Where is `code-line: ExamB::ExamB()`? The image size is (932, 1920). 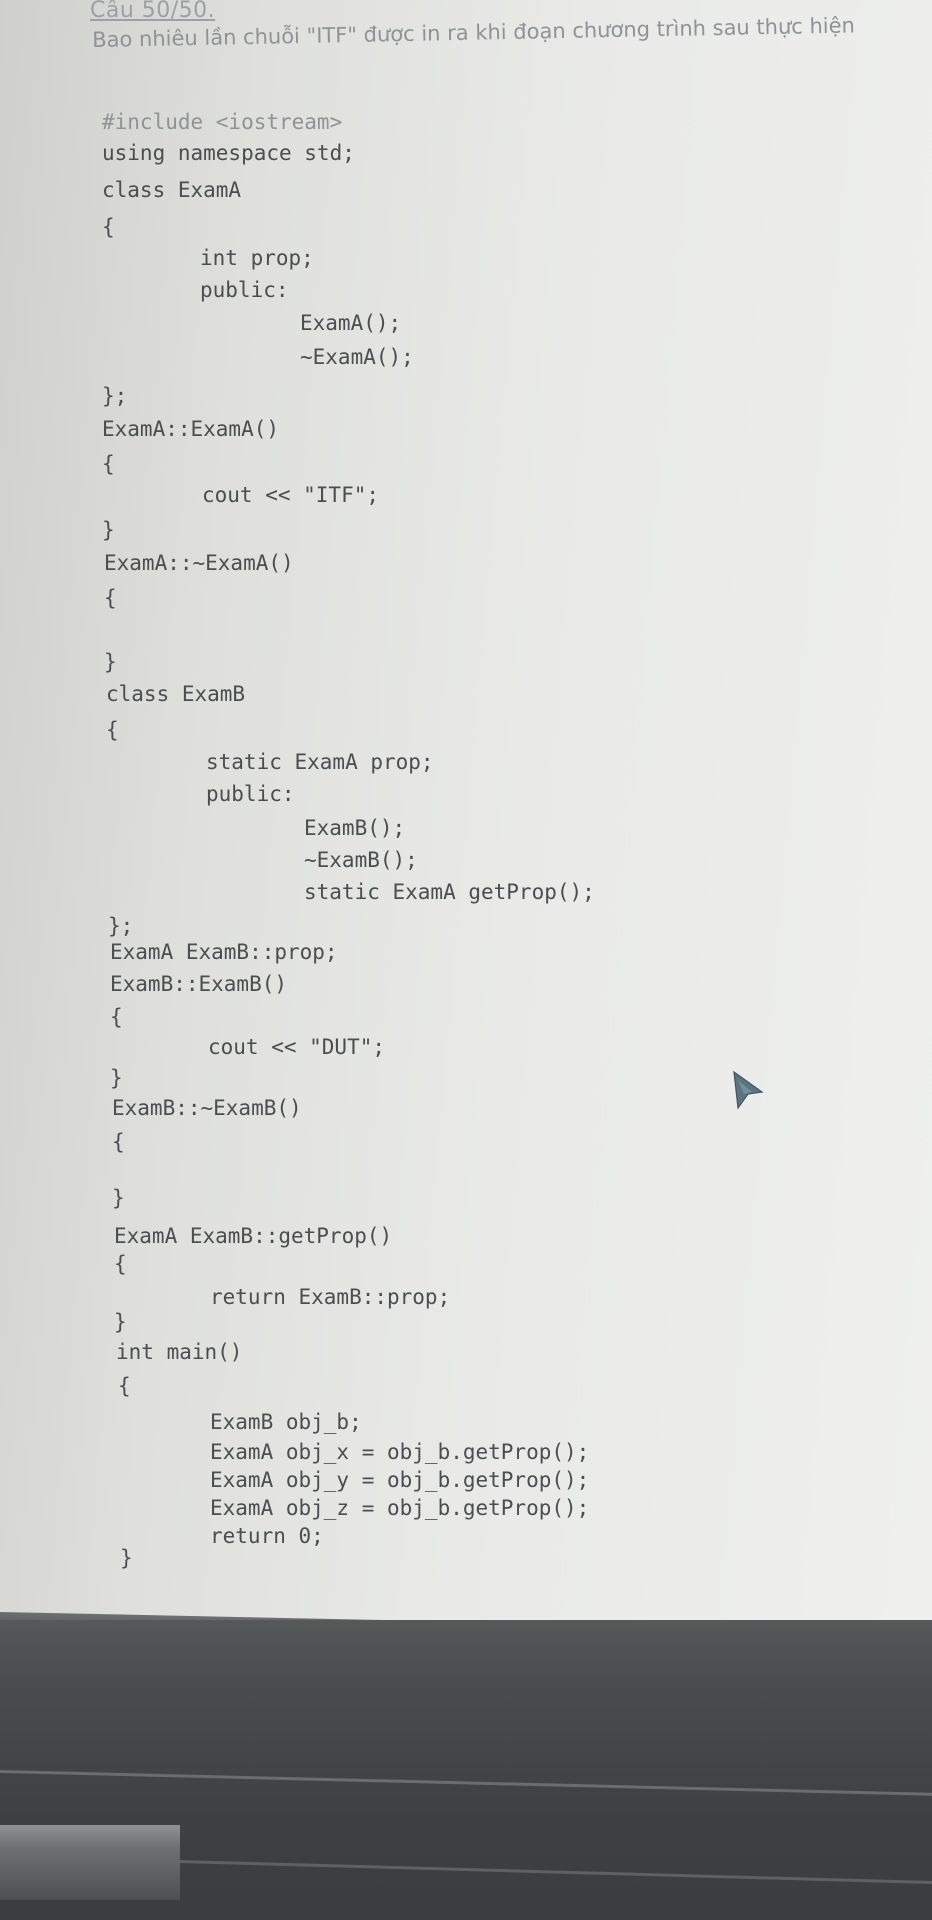
code-line: ExamB::ExamB() is located at coordinates (199, 984).